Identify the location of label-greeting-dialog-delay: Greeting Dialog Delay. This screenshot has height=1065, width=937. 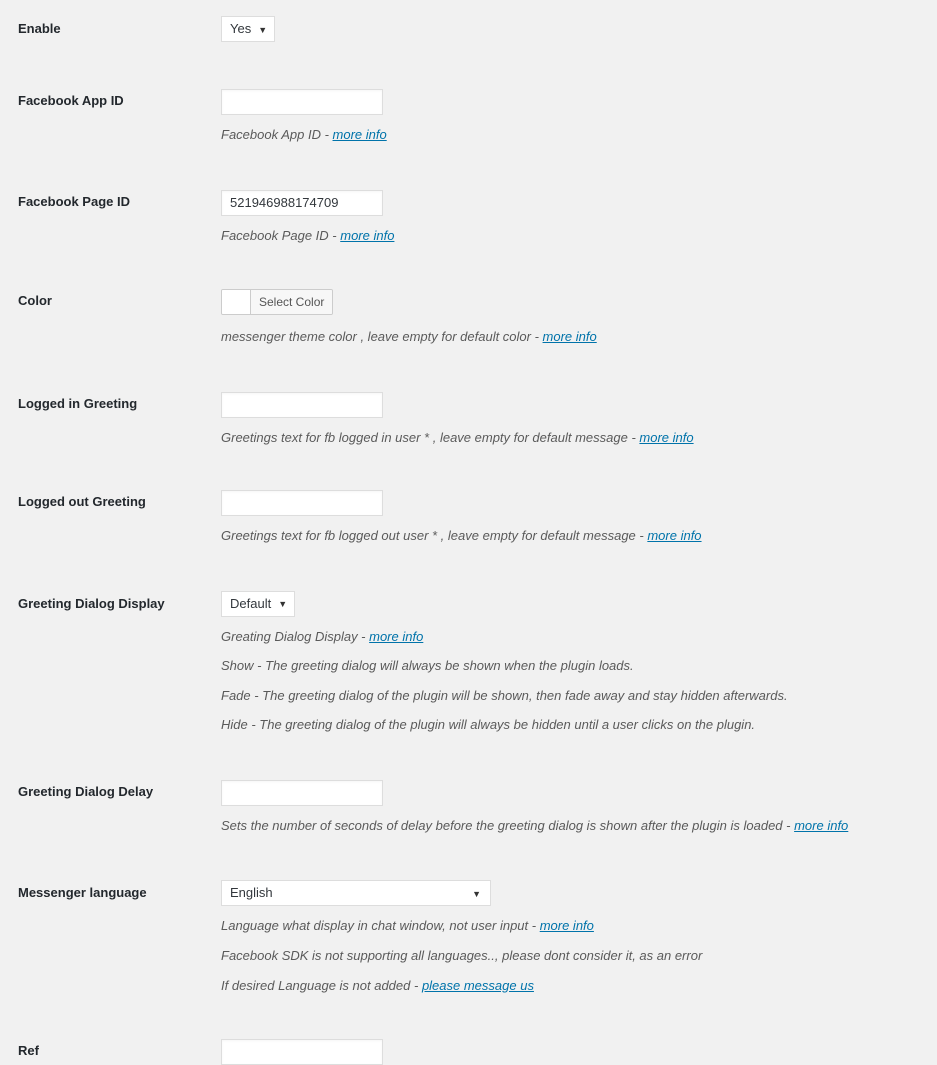
(86, 791).